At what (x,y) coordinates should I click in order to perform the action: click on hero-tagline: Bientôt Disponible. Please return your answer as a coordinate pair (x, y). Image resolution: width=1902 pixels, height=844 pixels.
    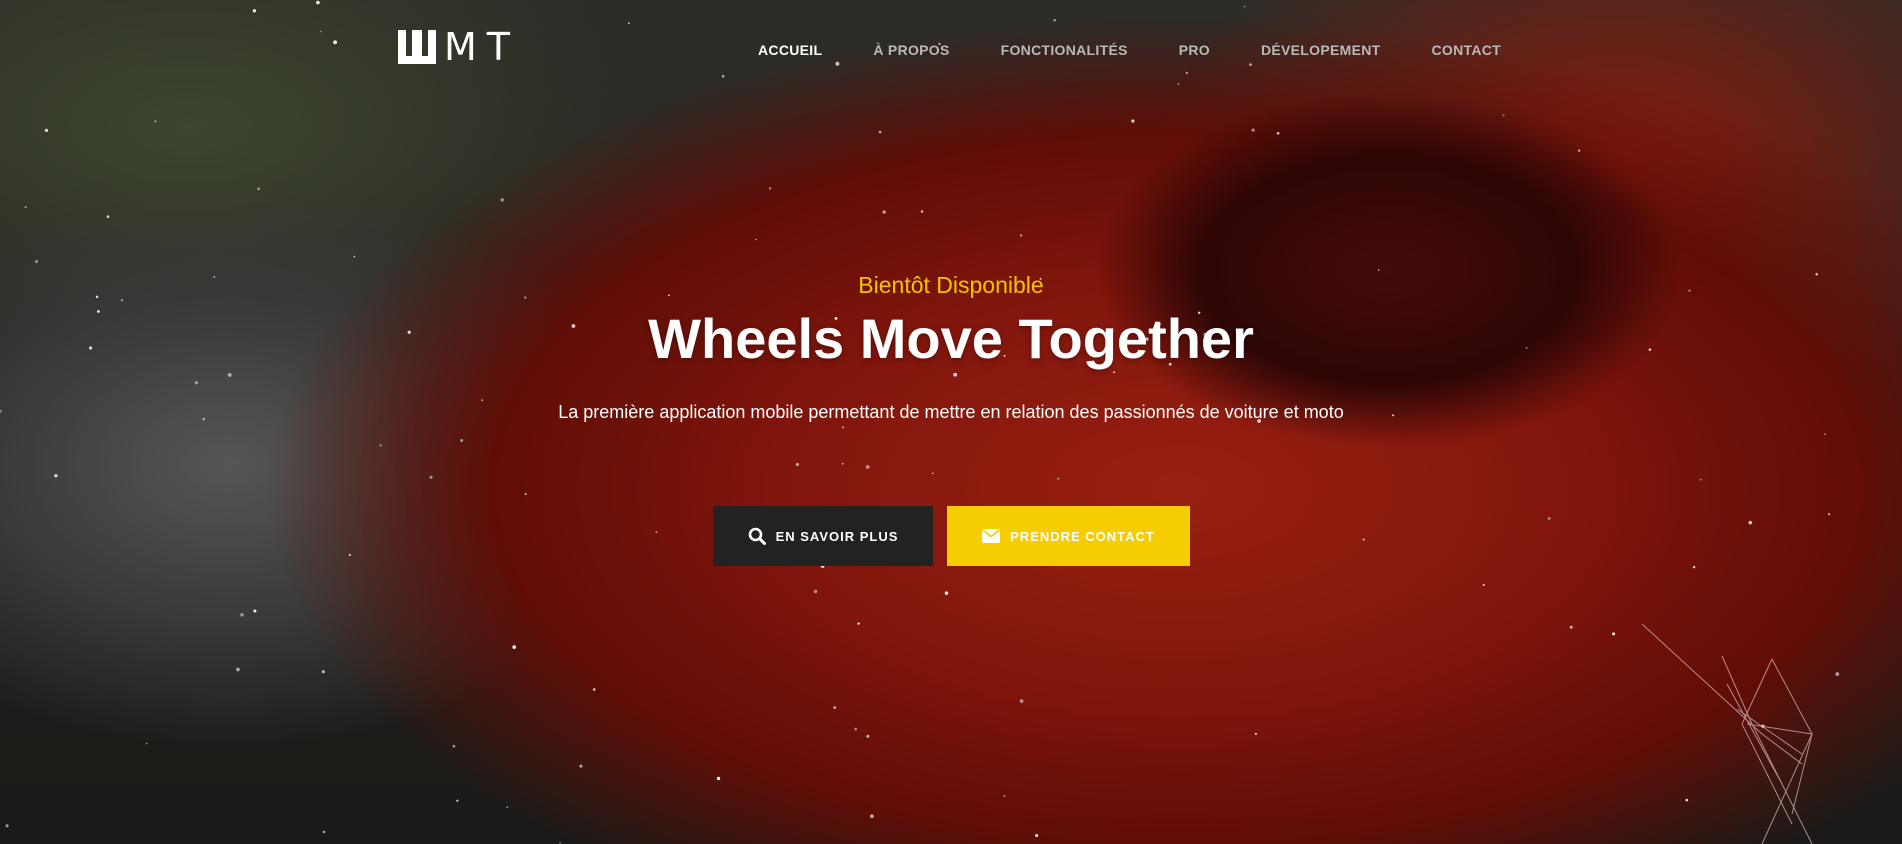
    Looking at the image, I should click on (951, 285).